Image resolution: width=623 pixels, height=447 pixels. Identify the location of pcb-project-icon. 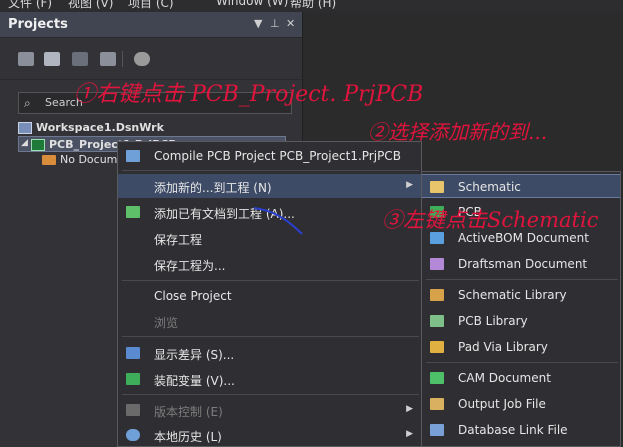
(38, 145).